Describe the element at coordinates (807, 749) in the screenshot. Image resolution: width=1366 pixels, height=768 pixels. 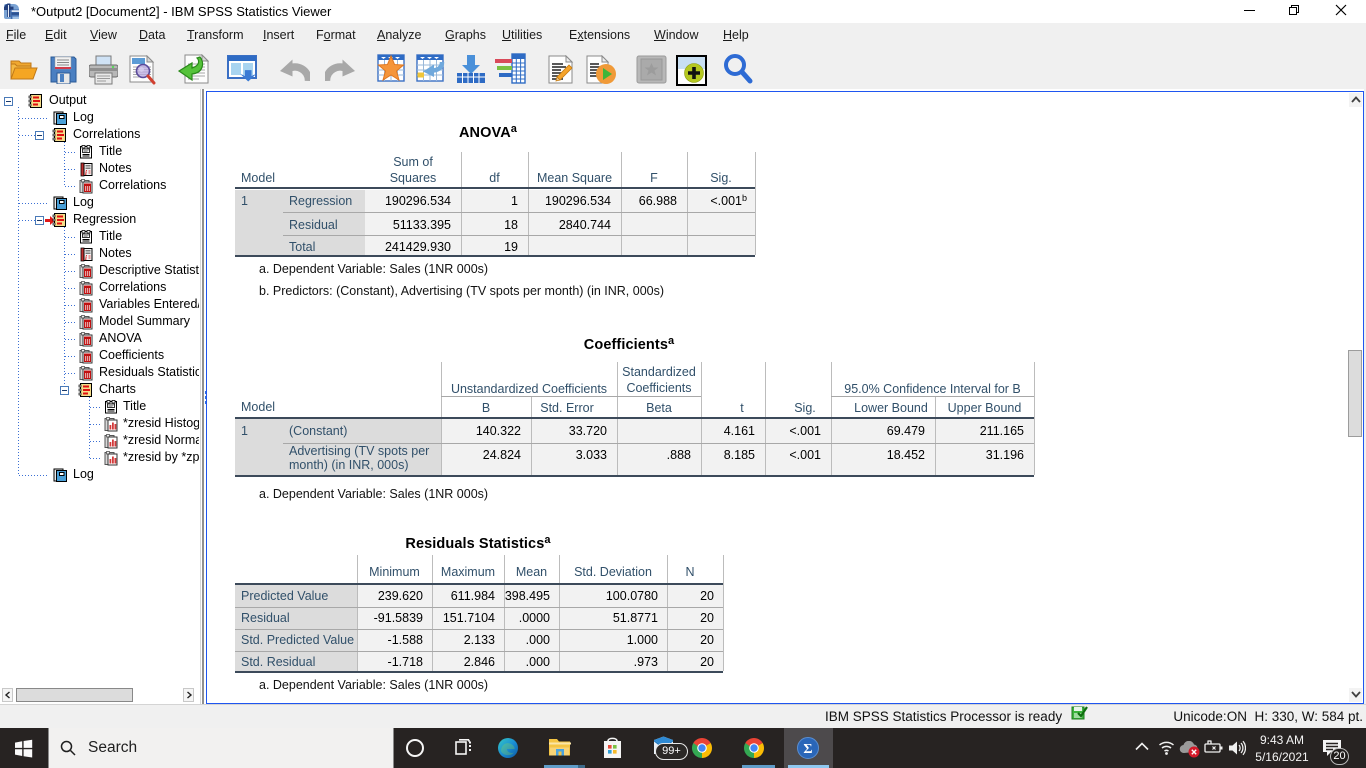
I see `svg-text: Σ` at that location.